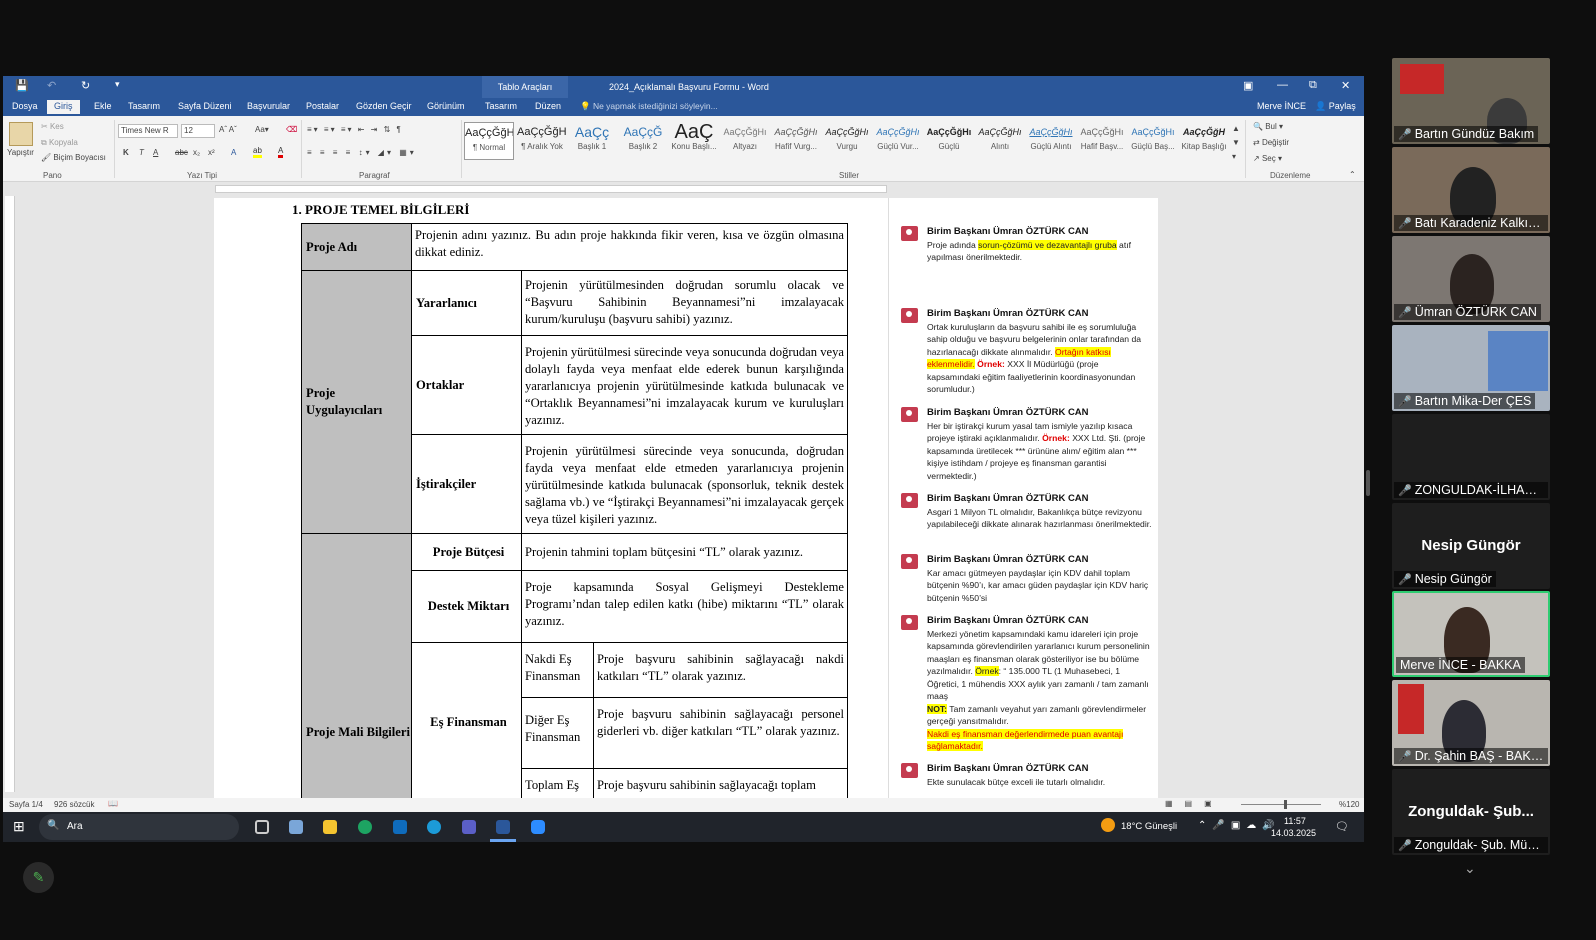 The width and height of the screenshot is (1596, 940). I want to click on cut-button: ✂ Kes, so click(52, 126).